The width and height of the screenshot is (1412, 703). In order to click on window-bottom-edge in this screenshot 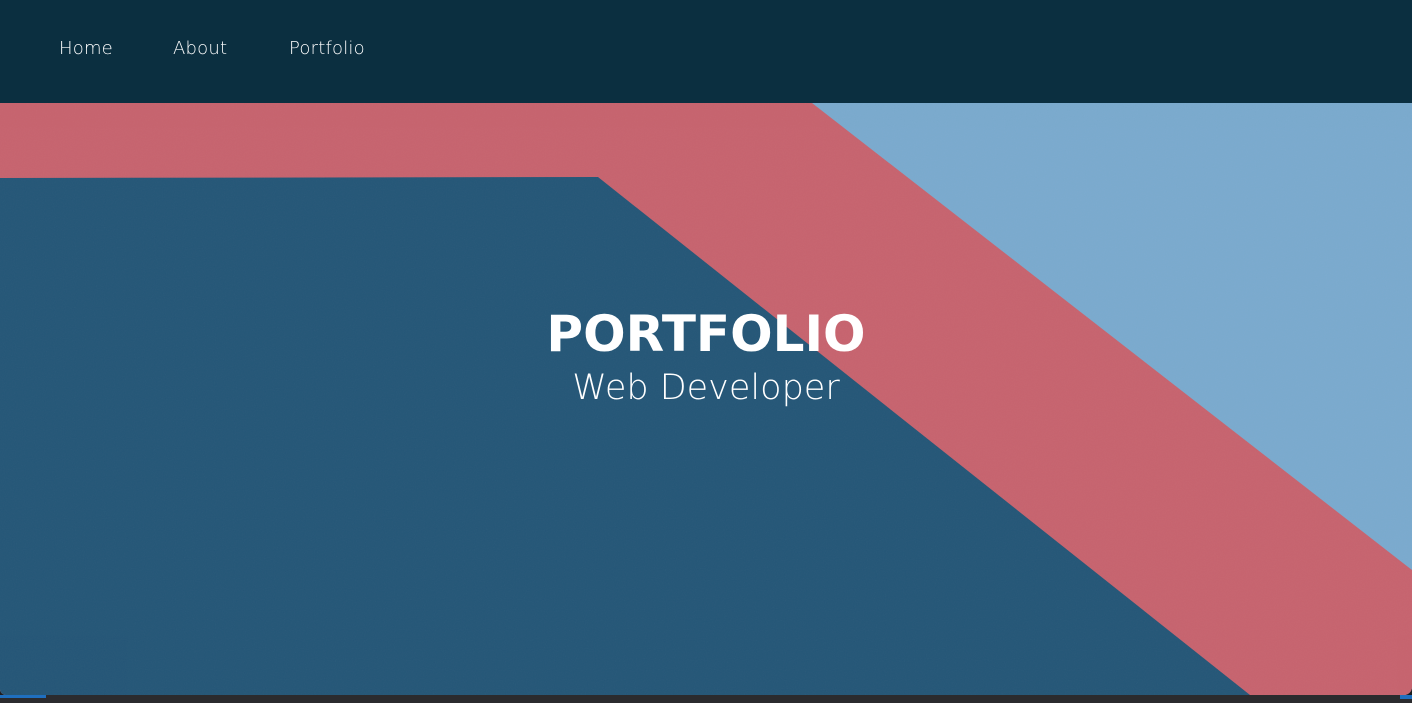, I will do `click(706, 699)`.